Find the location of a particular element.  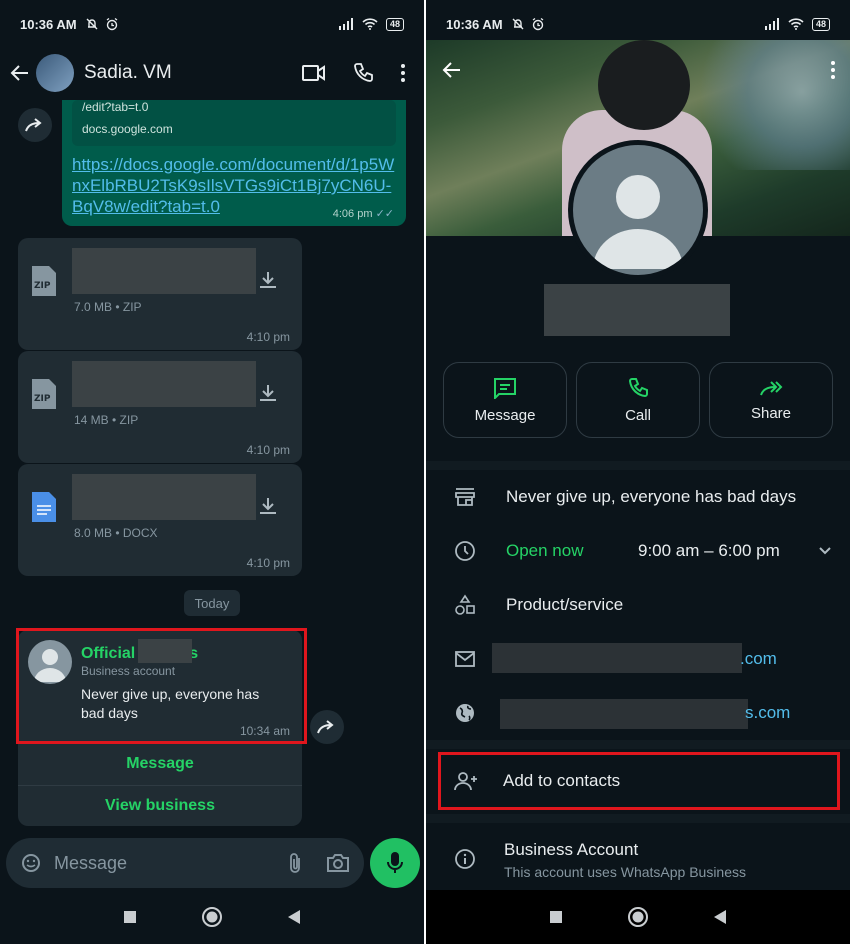

call-action-label: Call is located at coordinates (638, 415).